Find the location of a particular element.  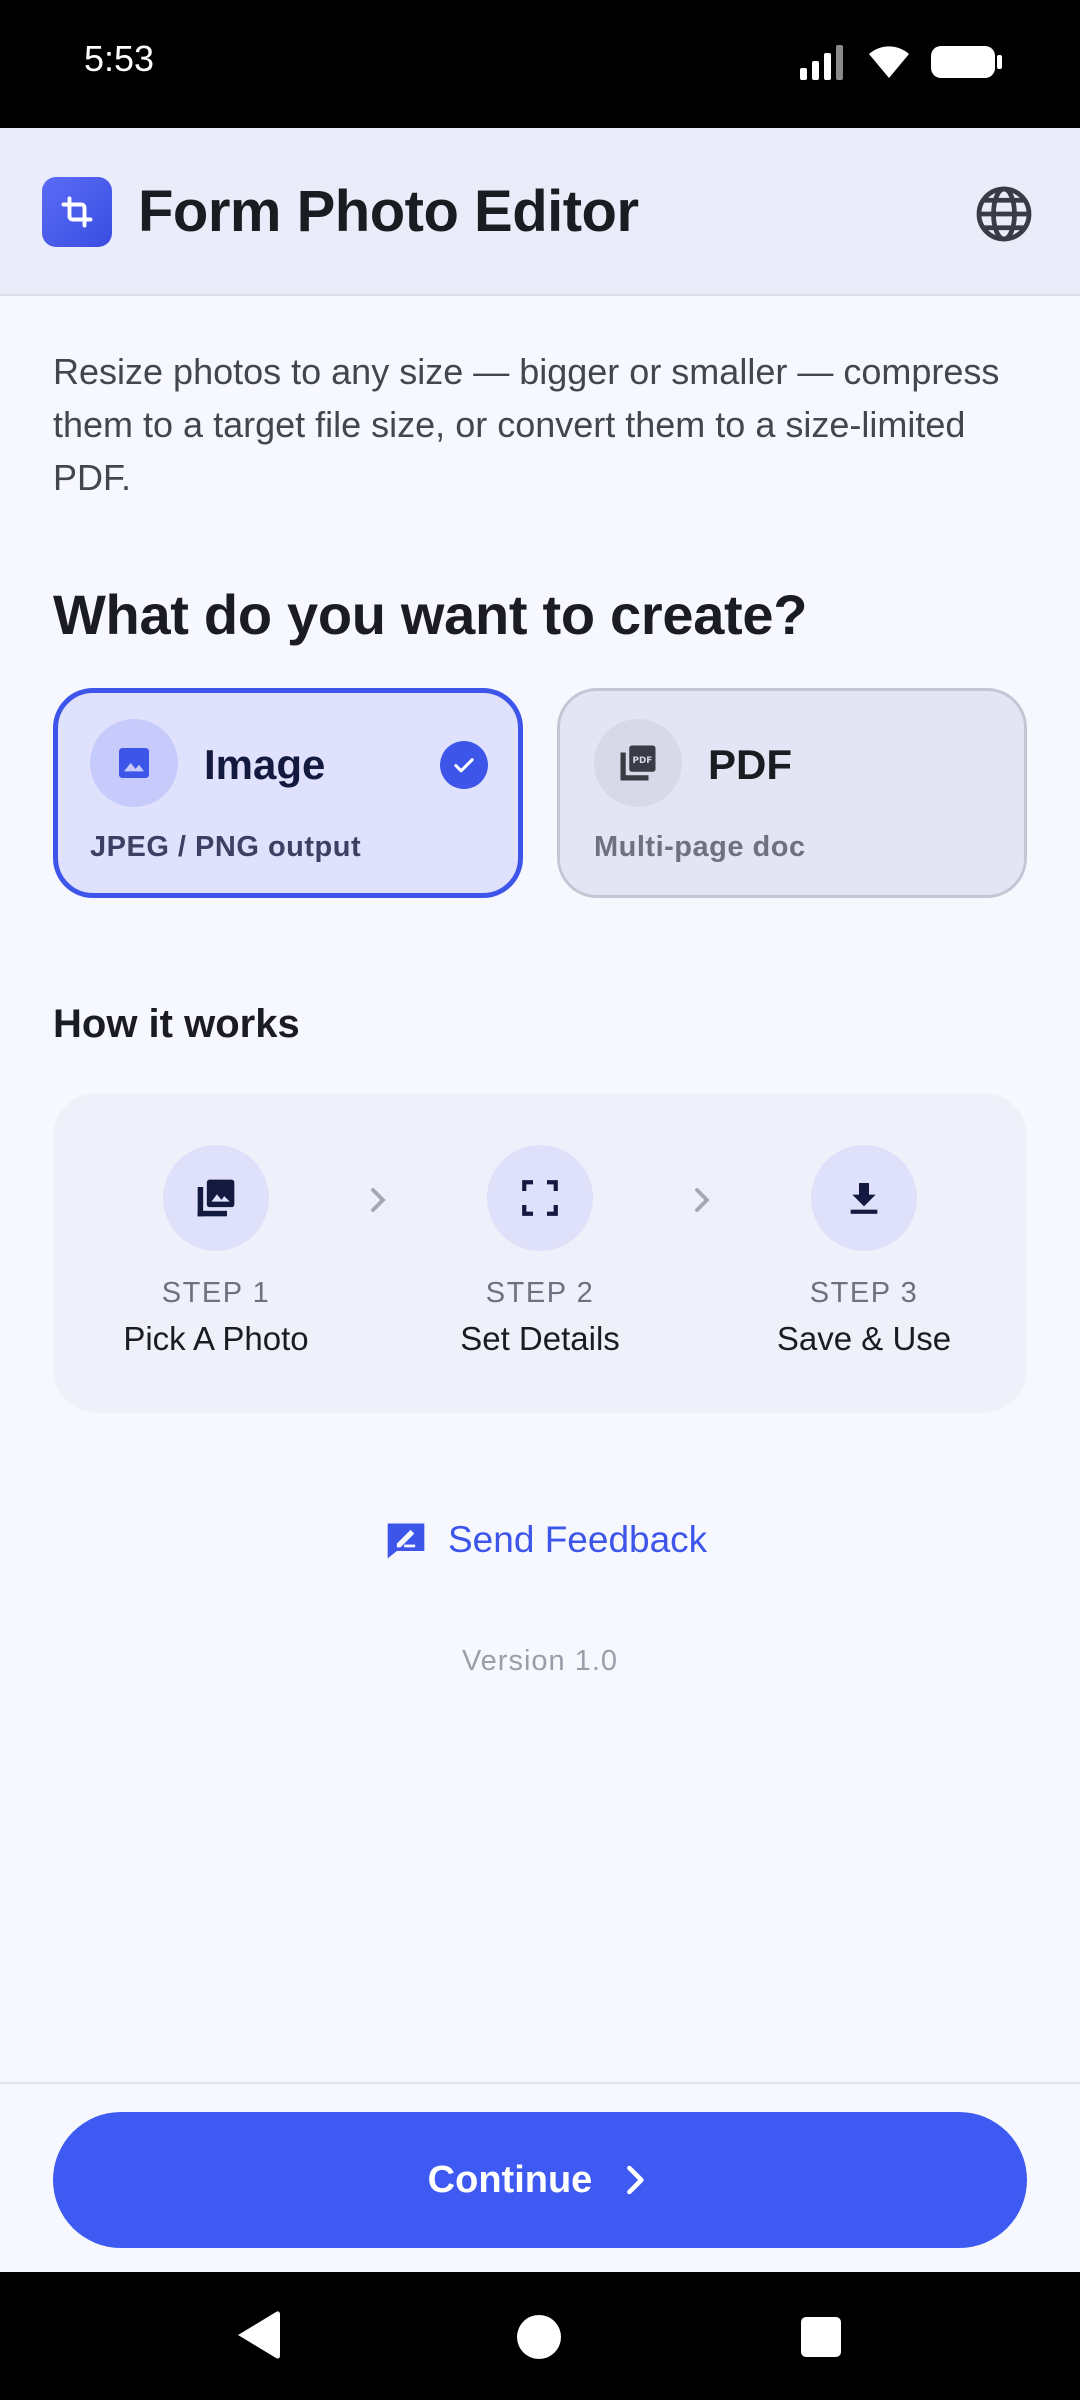

language-button is located at coordinates (1004, 214).